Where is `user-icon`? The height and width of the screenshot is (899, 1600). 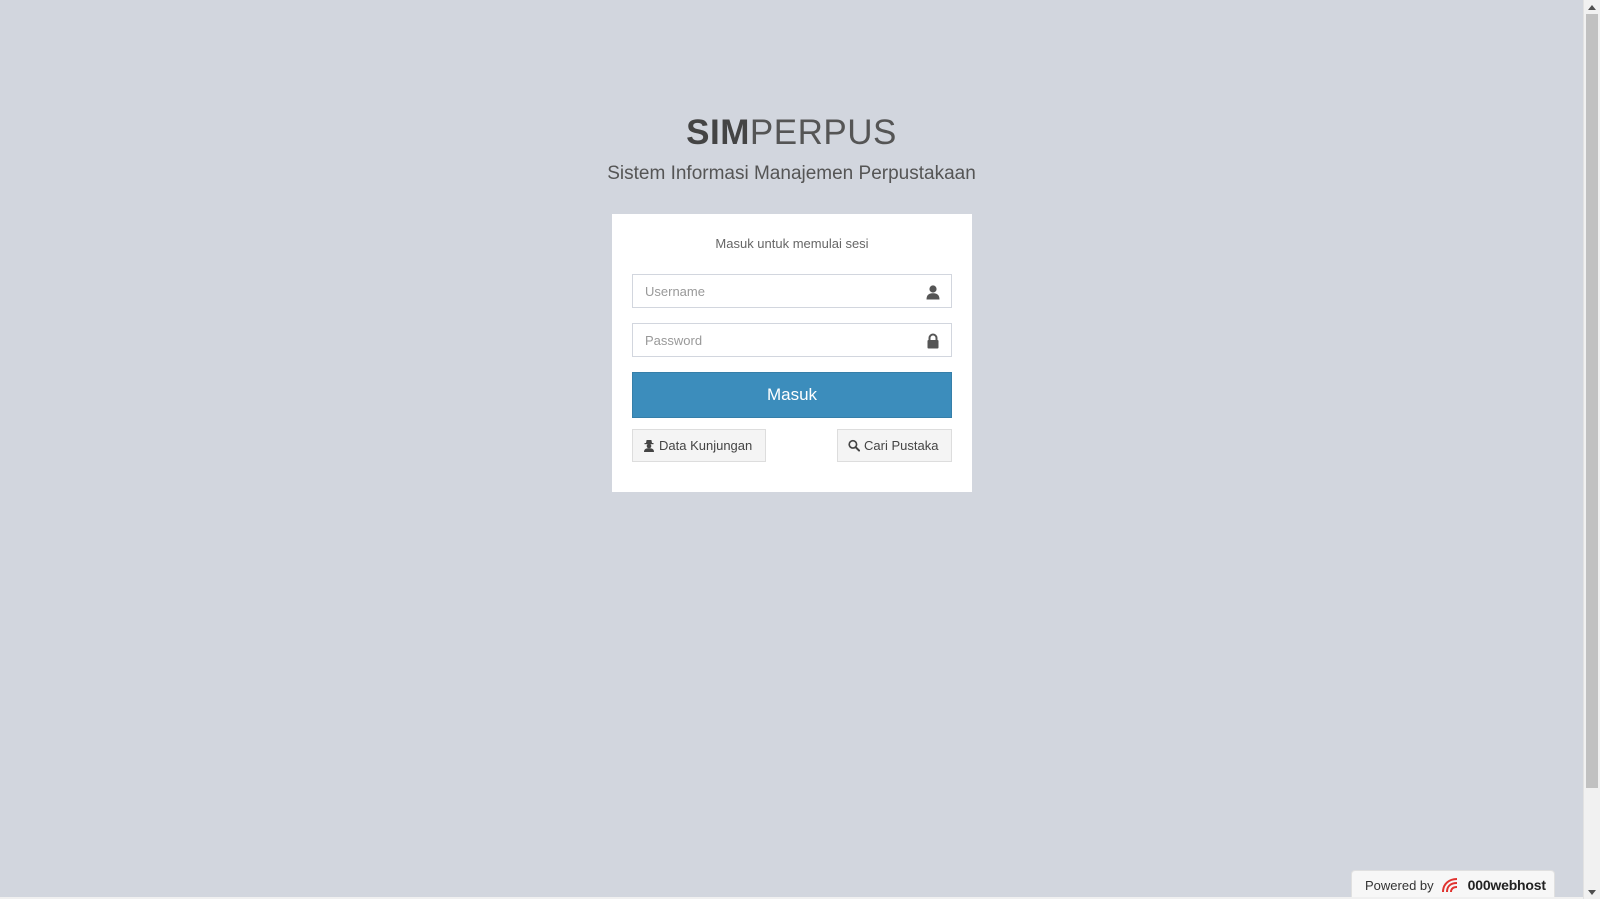 user-icon is located at coordinates (933, 292).